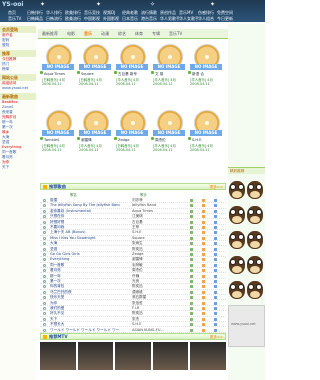 The image size is (320, 380). I want to click on songs-more-link: 更多>>, so click(216, 187).